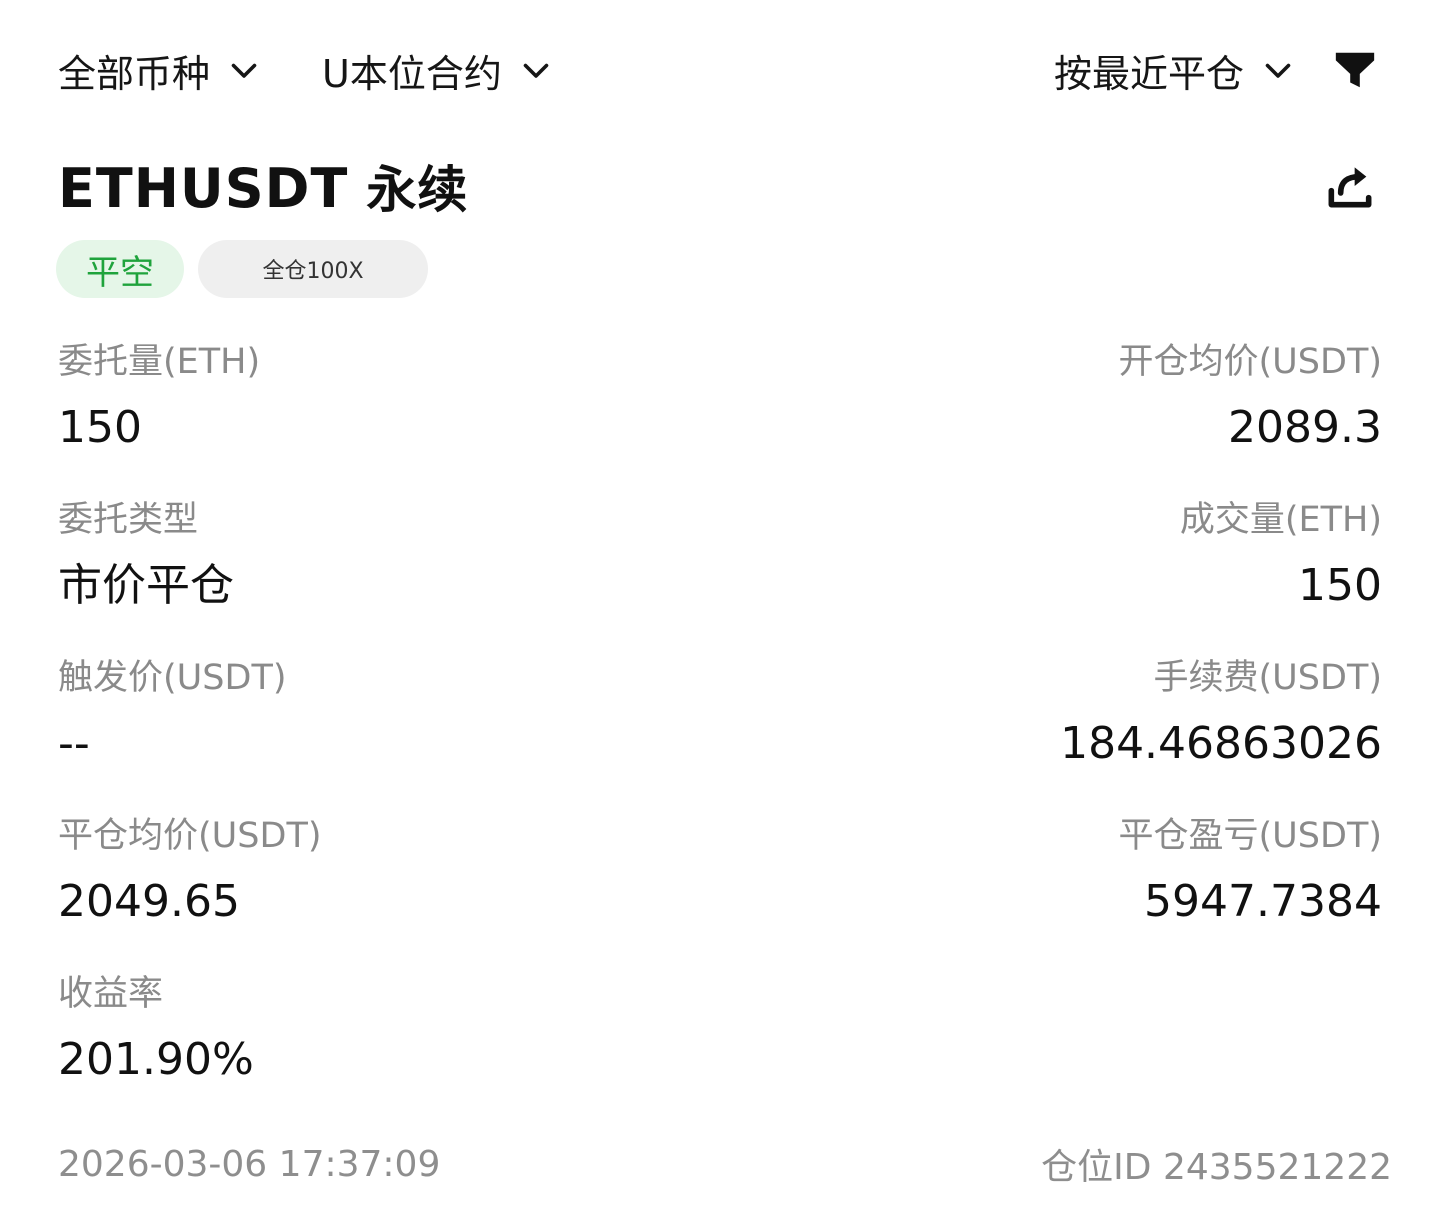  I want to click on coin-filter-label: 全部币种, so click(134, 73).